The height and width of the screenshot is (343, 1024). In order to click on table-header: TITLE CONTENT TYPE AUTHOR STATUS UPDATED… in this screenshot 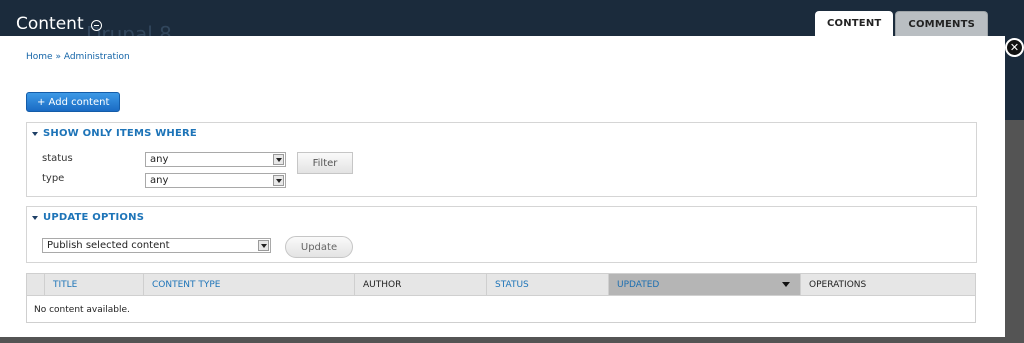, I will do `click(501, 285)`.